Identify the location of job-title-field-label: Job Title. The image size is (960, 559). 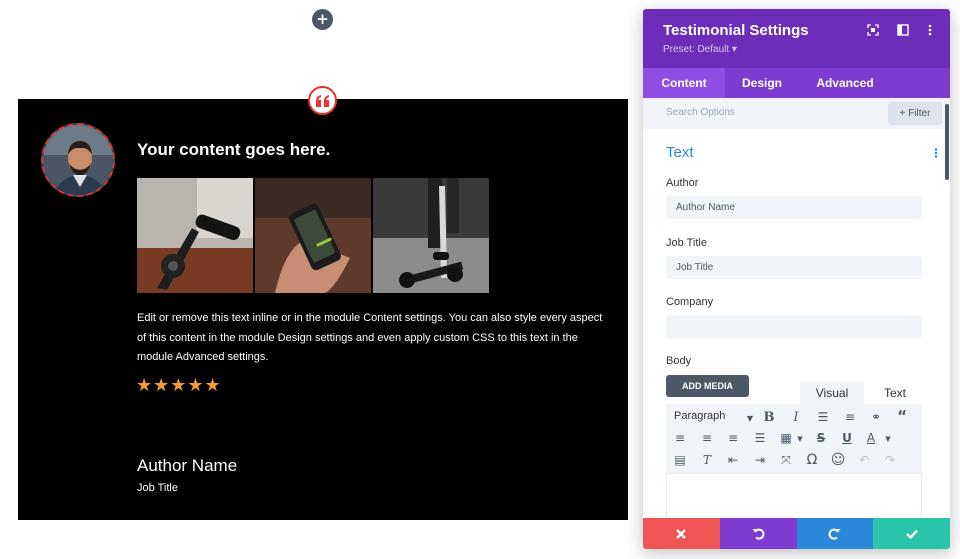
(686, 243).